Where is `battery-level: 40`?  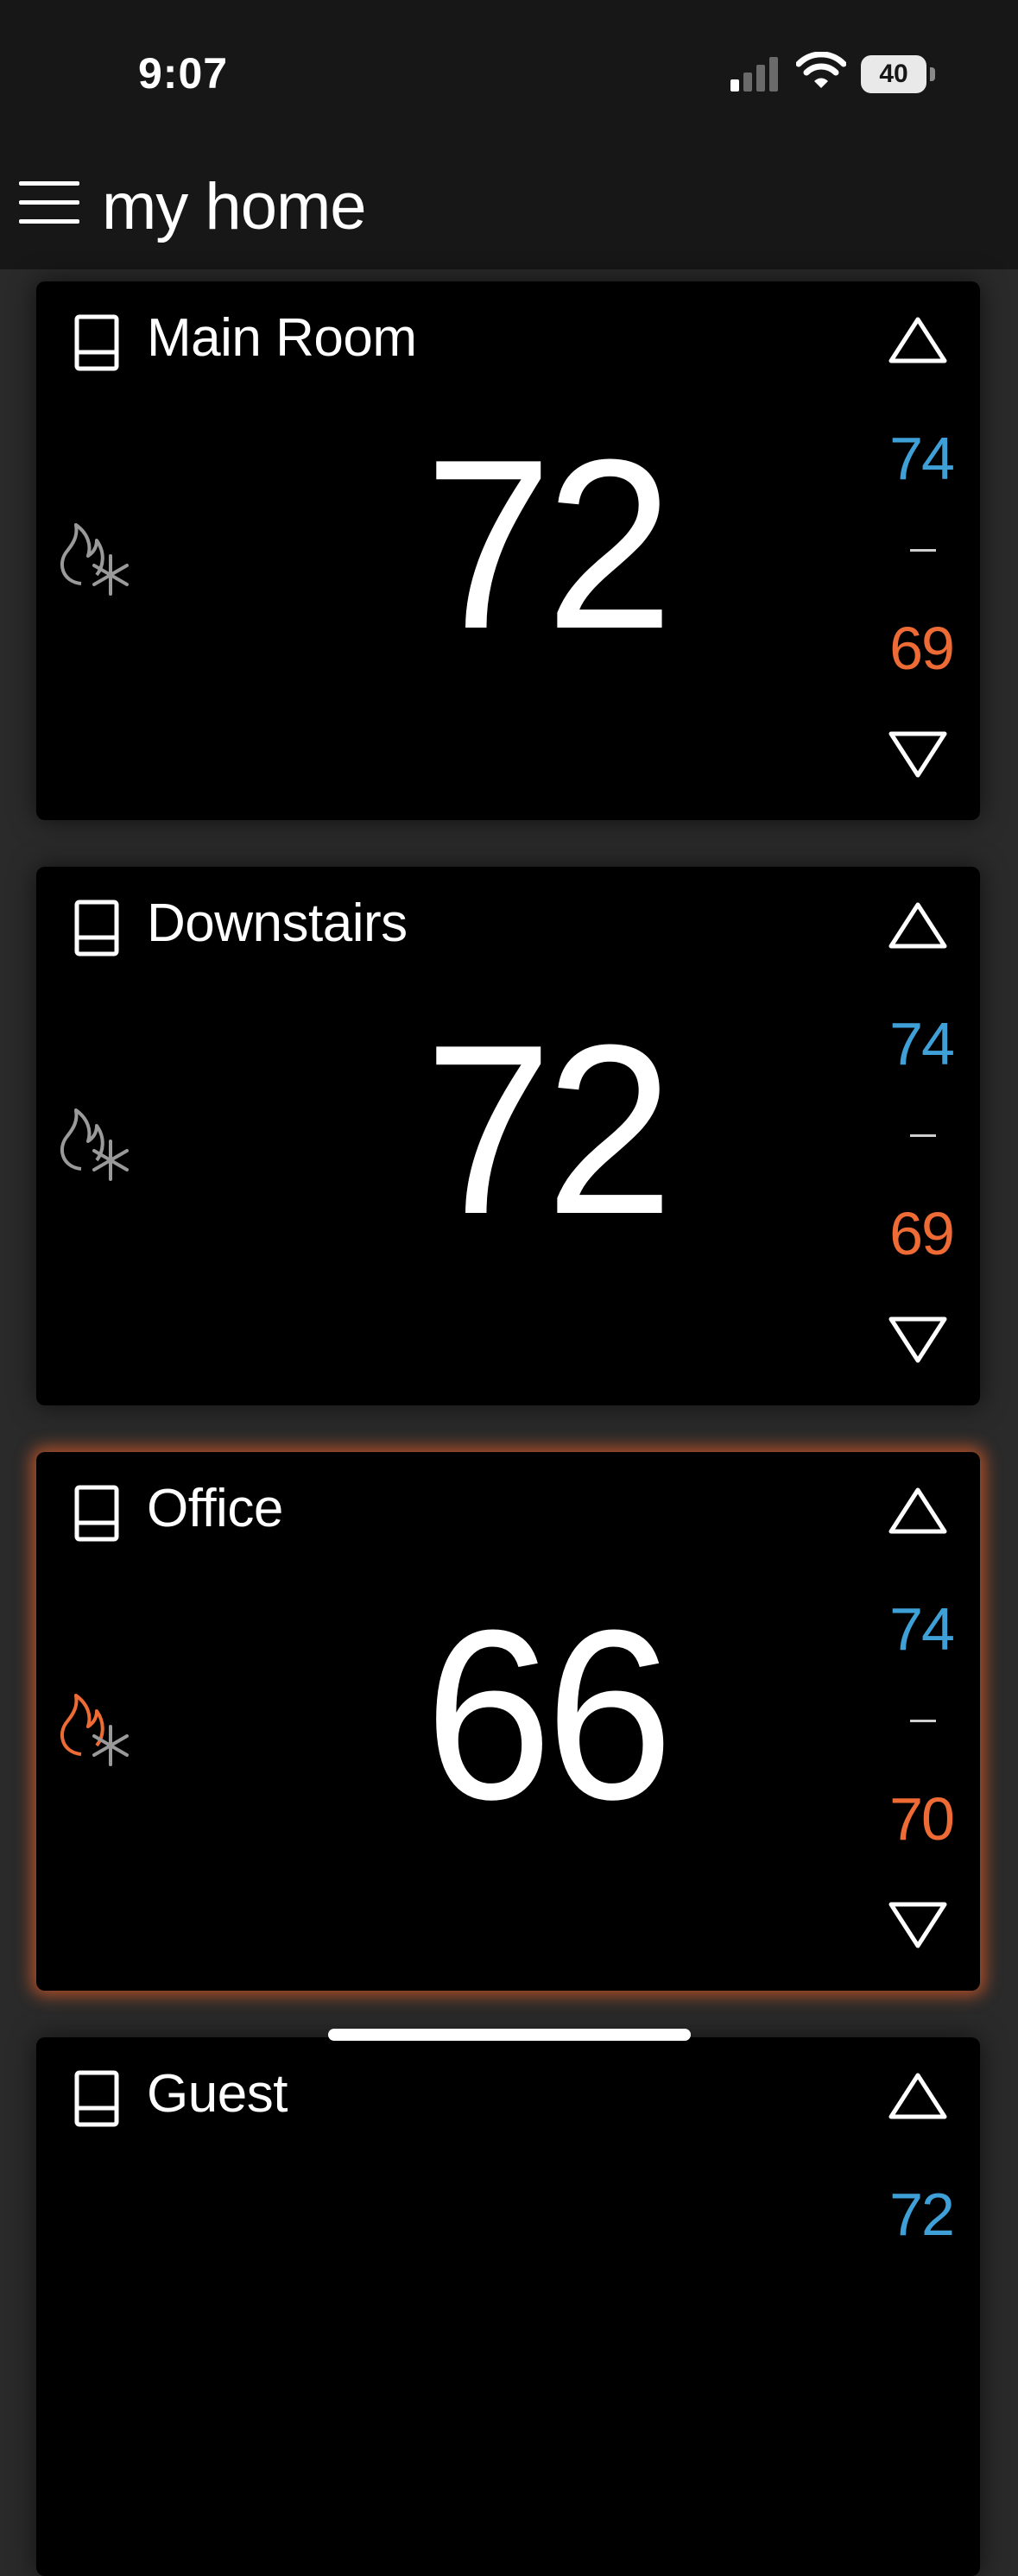 battery-level: 40 is located at coordinates (893, 74).